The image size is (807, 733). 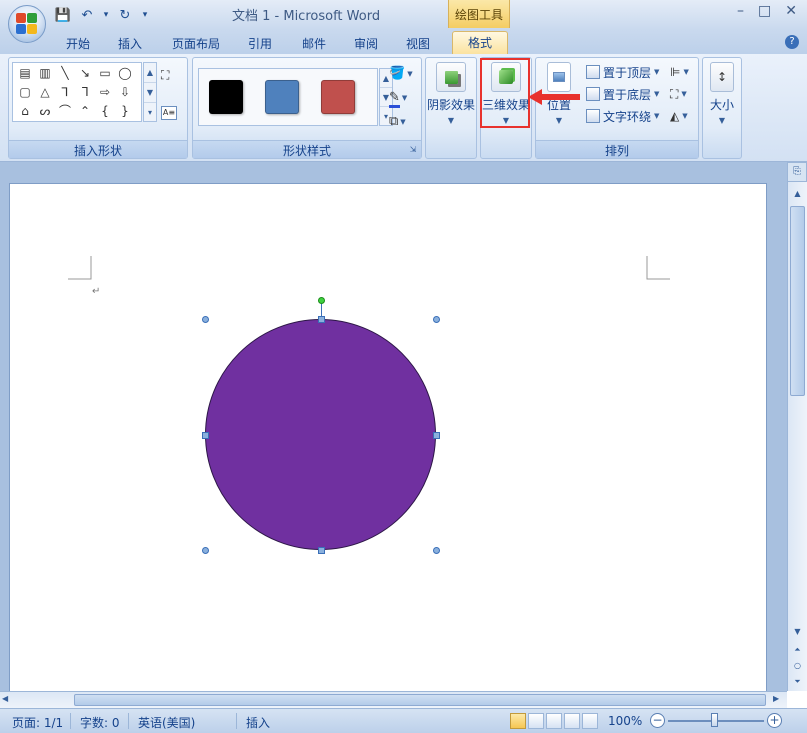 I want to click on shape-gallery-item: ᔕ, so click(x=45, y=111).